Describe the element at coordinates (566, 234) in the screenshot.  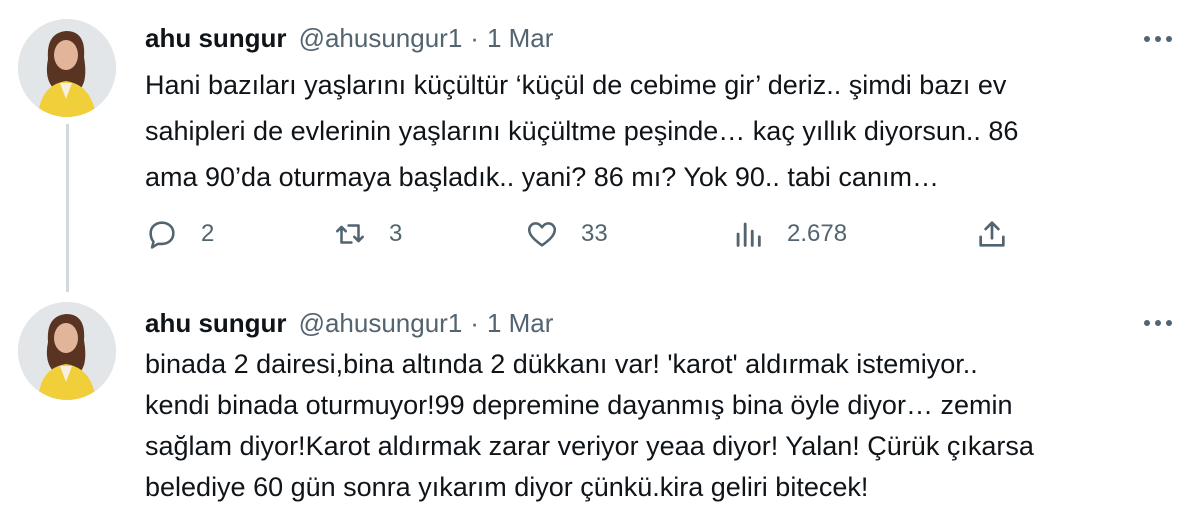
I see `like-button: 33` at that location.